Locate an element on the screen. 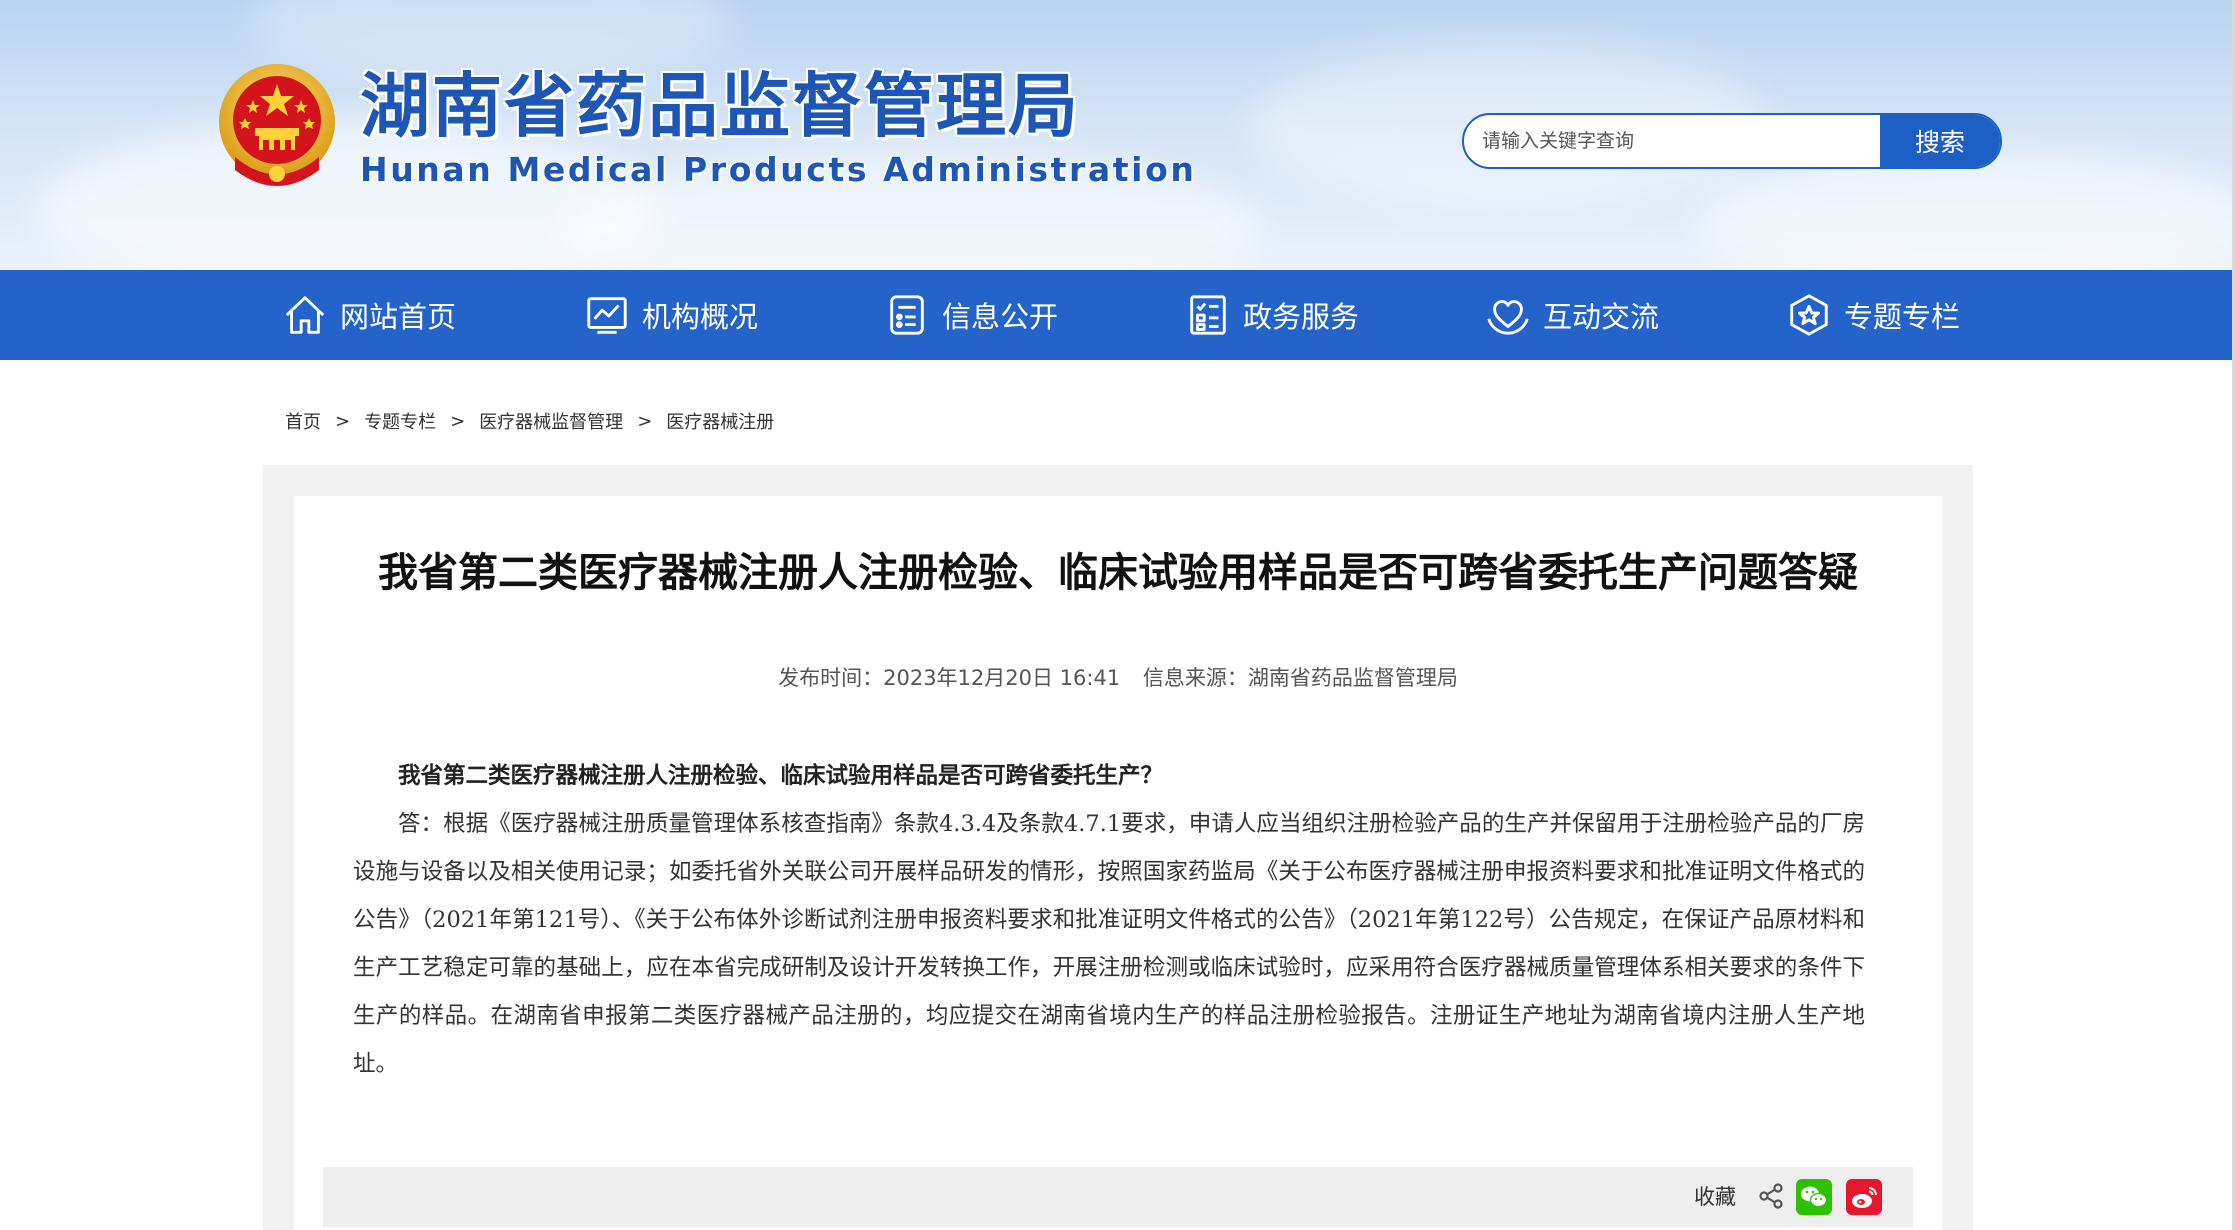  star-badge-icon is located at coordinates (1809, 315).